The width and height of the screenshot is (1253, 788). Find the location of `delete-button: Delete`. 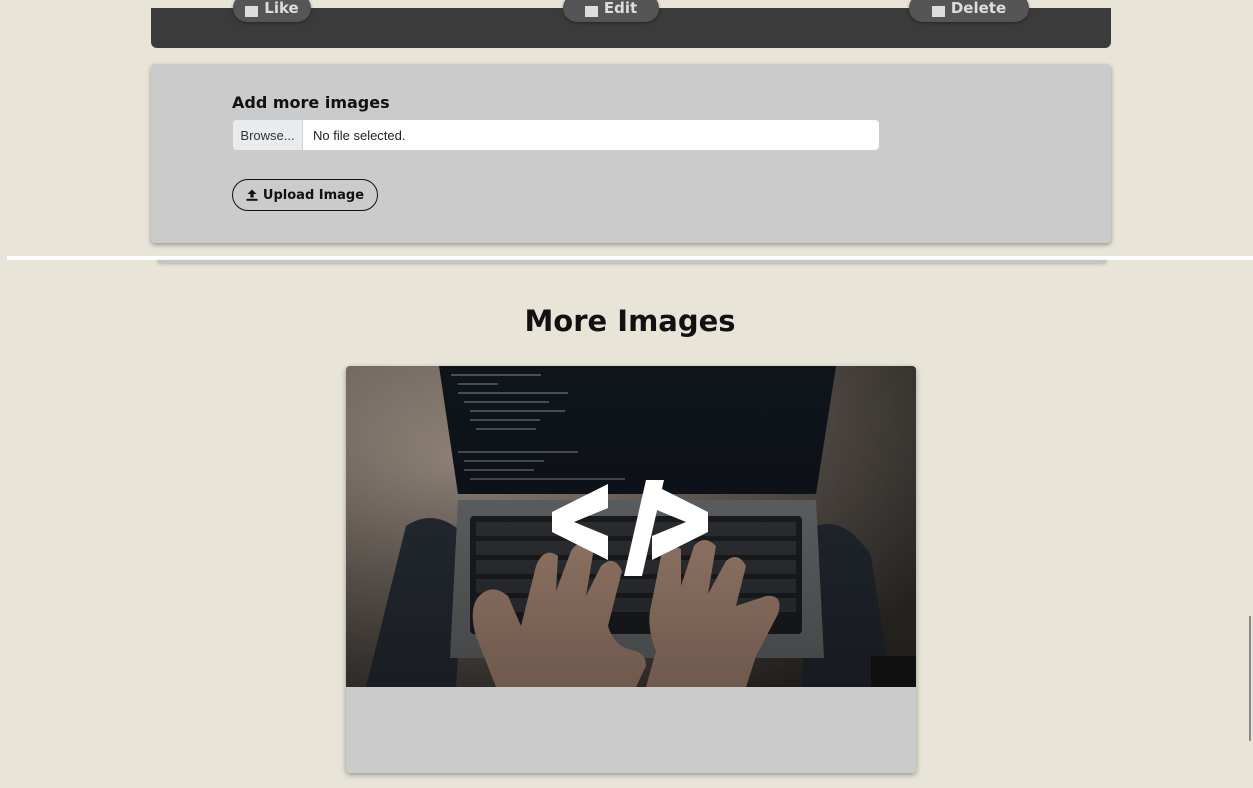

delete-button: Delete is located at coordinates (969, 11).